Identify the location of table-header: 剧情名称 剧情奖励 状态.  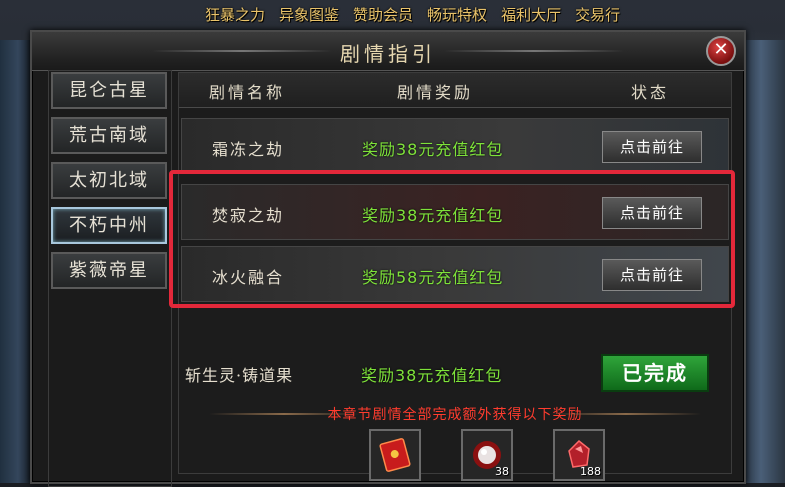
(455, 90).